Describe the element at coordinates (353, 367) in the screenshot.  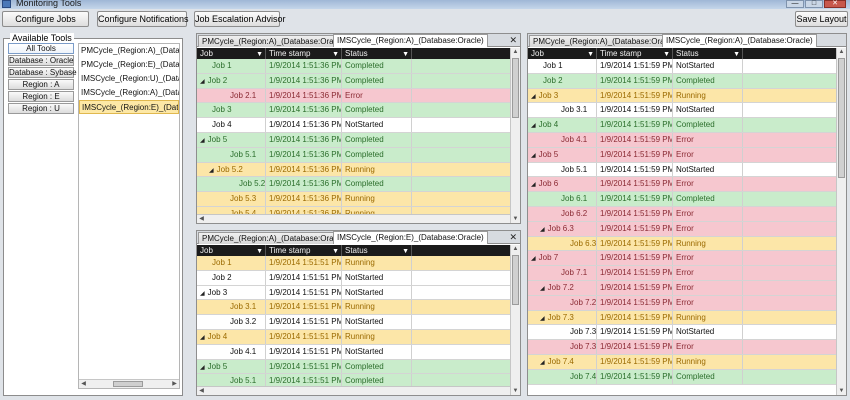
I see `table-row: ◢ Job 5 1/9/2014 1:51:51 PM Completed` at that location.